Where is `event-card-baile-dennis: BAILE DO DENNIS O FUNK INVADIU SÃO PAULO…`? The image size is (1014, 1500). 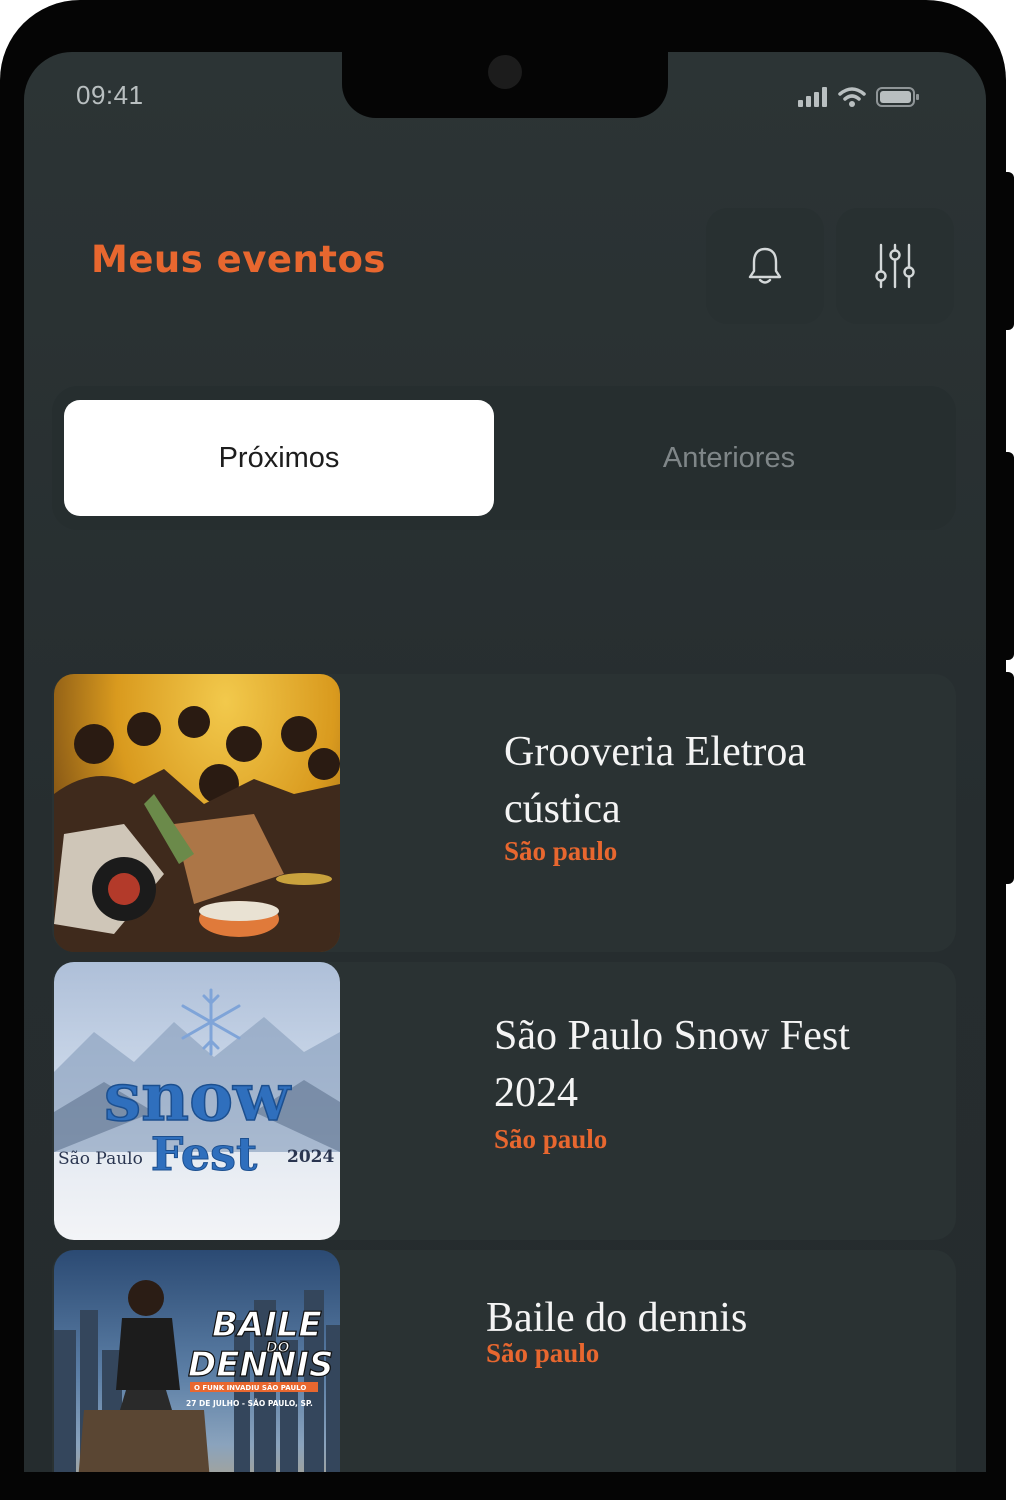 event-card-baile-dennis: BAILE DO DENNIS O FUNK INVADIU SÃO PAULO… is located at coordinates (504, 1361).